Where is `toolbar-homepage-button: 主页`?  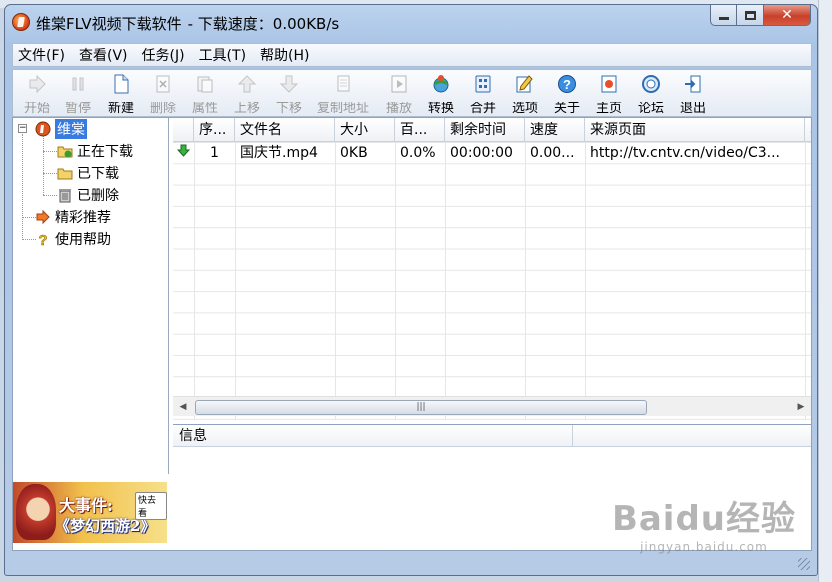
toolbar-homepage-button: 主页 is located at coordinates (609, 94).